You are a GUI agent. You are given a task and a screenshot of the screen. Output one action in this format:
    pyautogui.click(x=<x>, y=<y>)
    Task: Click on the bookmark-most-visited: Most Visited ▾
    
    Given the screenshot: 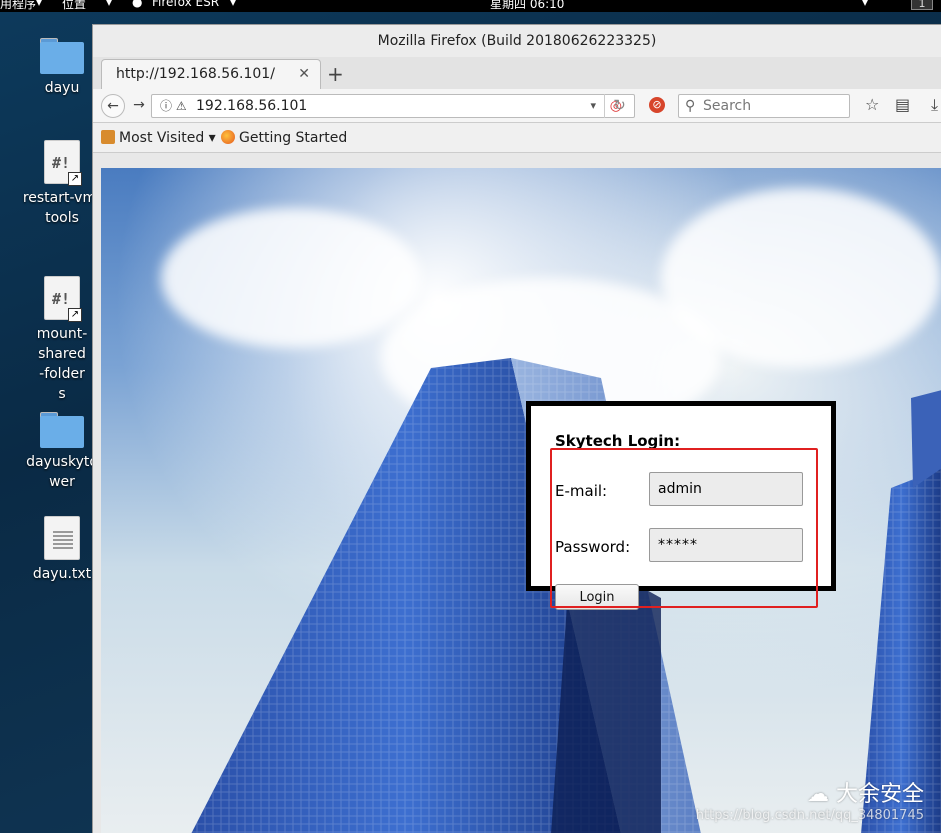 What is the action you would take?
    pyautogui.click(x=158, y=138)
    